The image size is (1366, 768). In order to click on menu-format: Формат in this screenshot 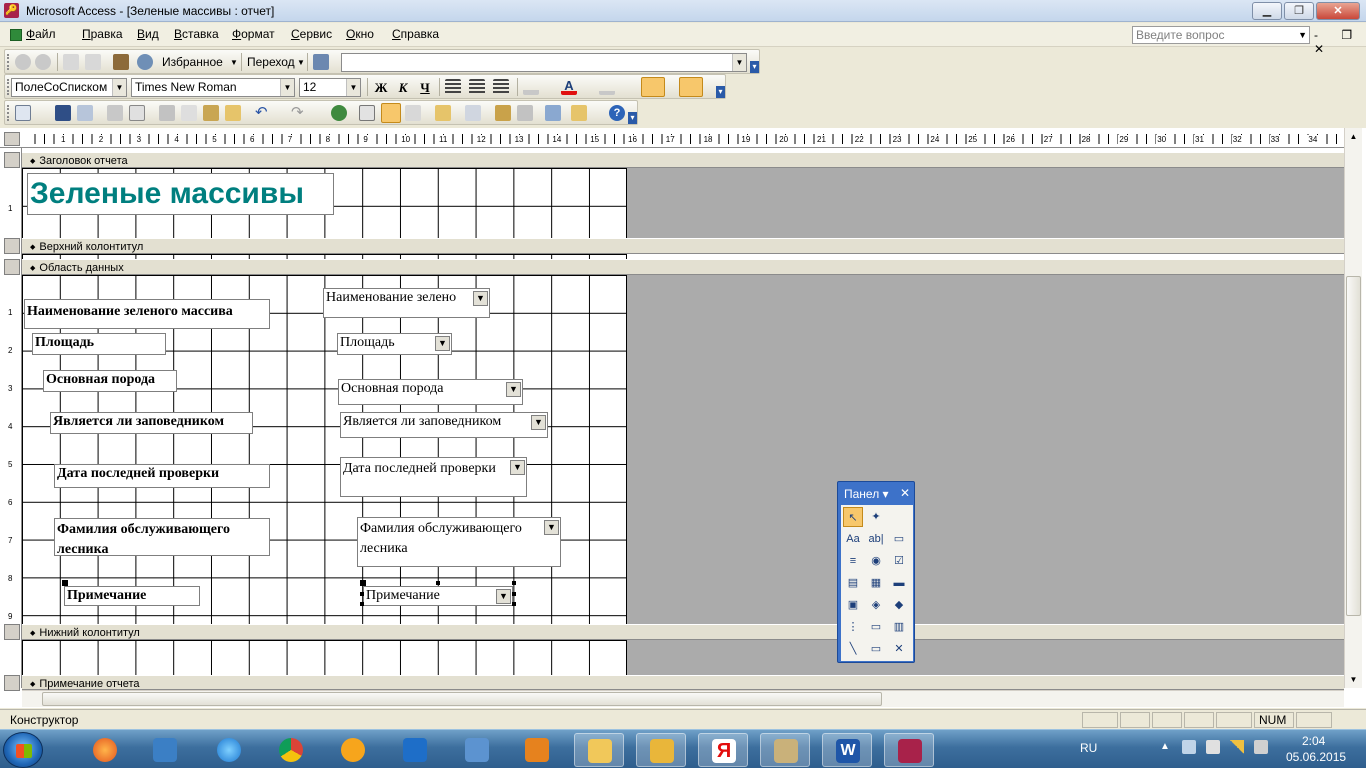, I will do `click(253, 34)`.